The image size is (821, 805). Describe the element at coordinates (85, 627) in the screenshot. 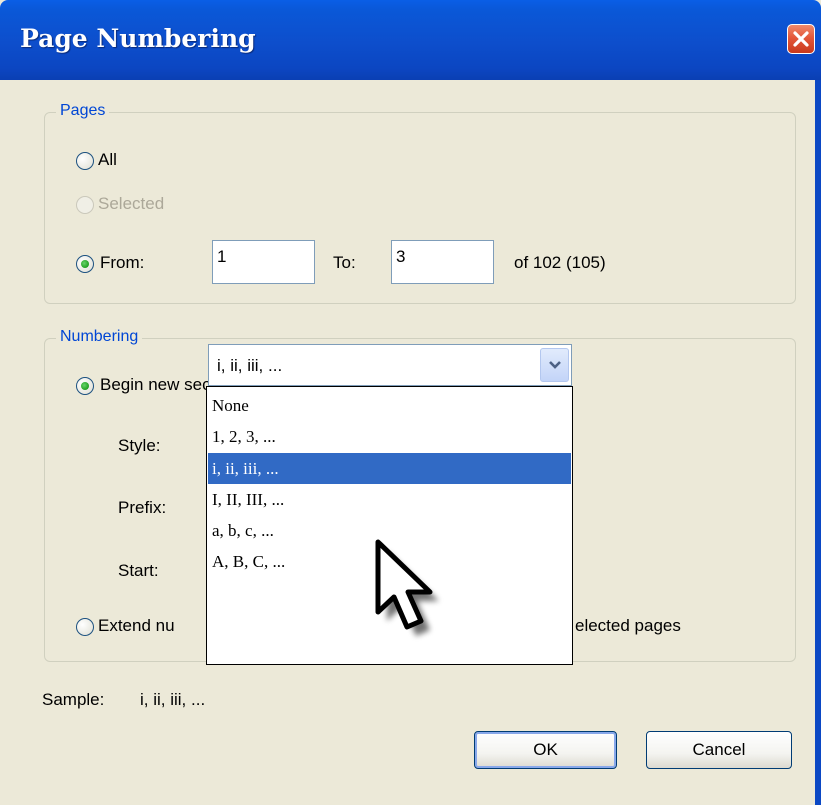

I see `extend-numbering-radio` at that location.